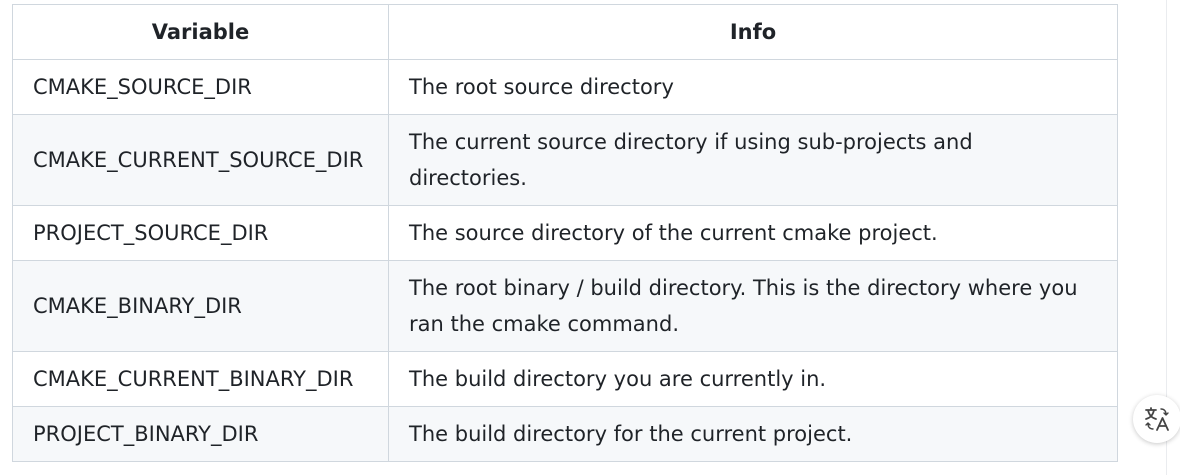 The image size is (1180, 475). Describe the element at coordinates (753, 32) in the screenshot. I see `column-header-info: Info` at that location.